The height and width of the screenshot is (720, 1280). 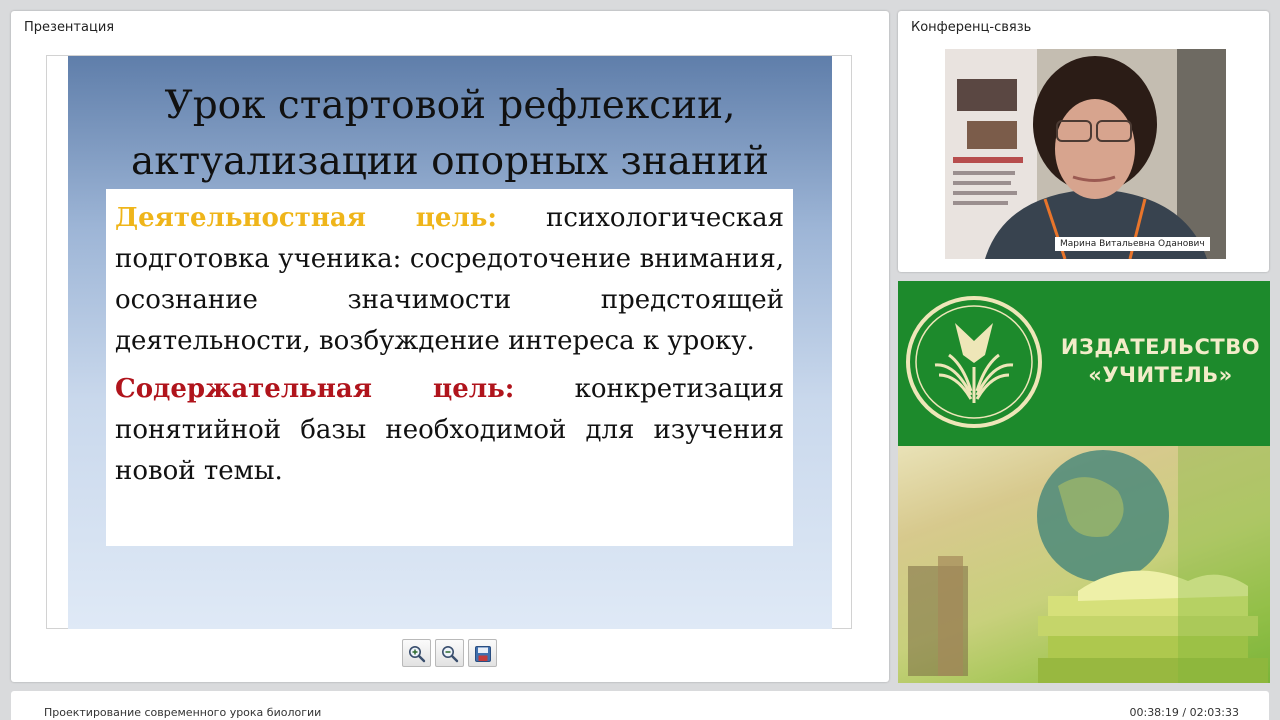 What do you see at coordinates (1160, 347) in the screenshot?
I see `publisher-name-line-1: ИЗДАТЕЛЬСТВО` at bounding box center [1160, 347].